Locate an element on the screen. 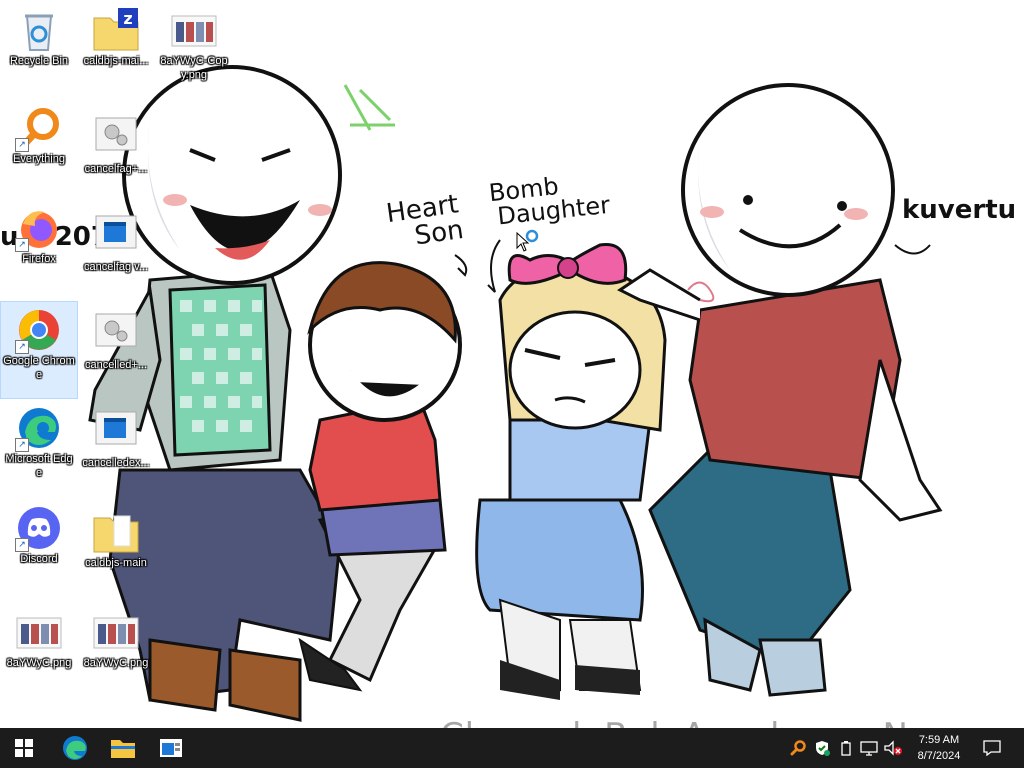 The height and width of the screenshot is (768, 1024). app-window-icon is located at coordinates (171, 748).